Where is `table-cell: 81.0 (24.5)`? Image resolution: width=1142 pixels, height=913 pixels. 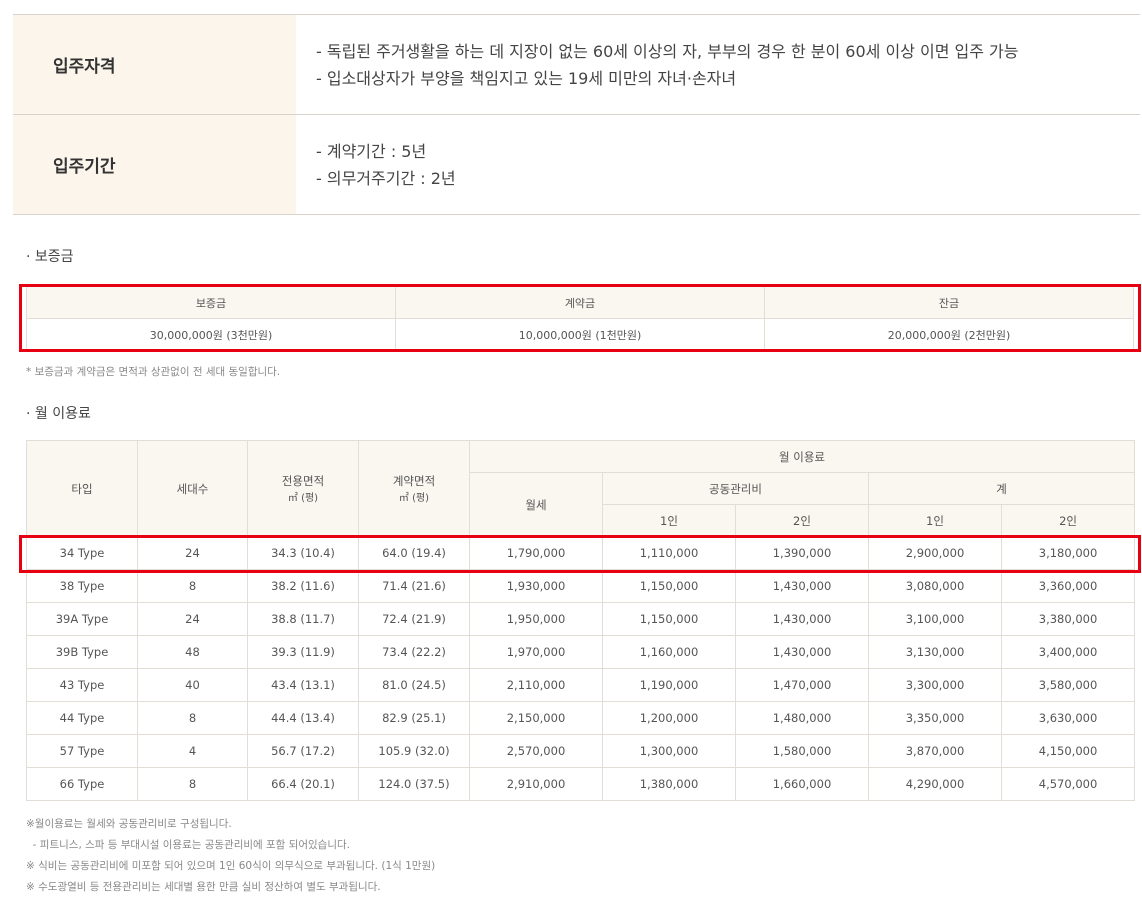 table-cell: 81.0 (24.5) is located at coordinates (414, 685).